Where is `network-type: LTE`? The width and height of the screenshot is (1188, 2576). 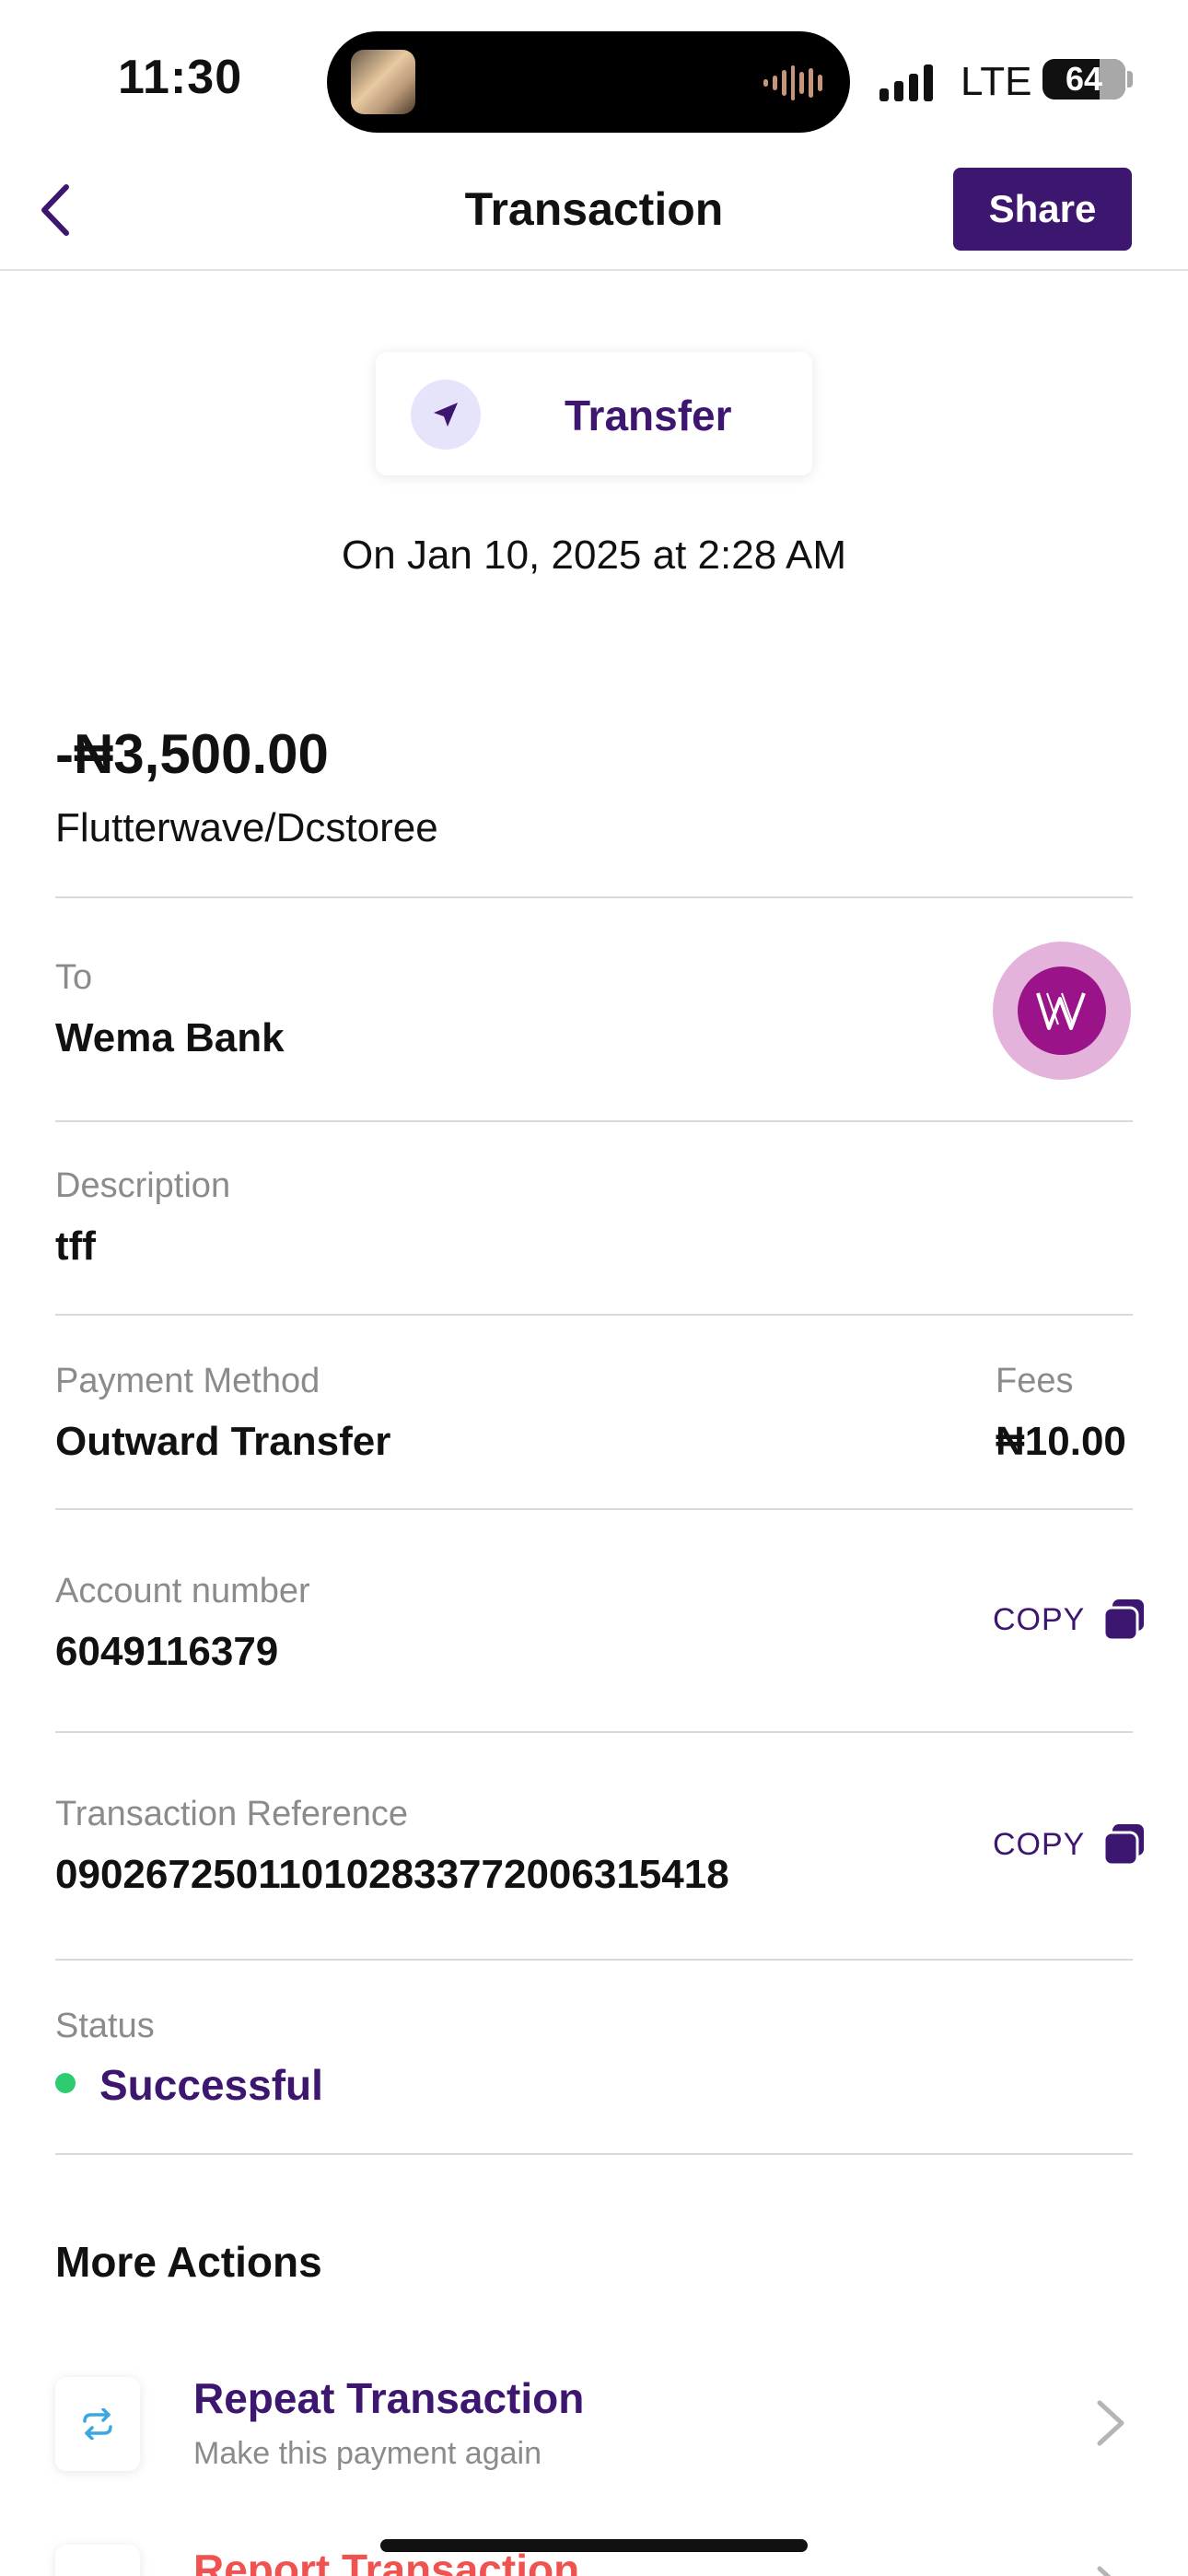 network-type: LTE is located at coordinates (996, 81).